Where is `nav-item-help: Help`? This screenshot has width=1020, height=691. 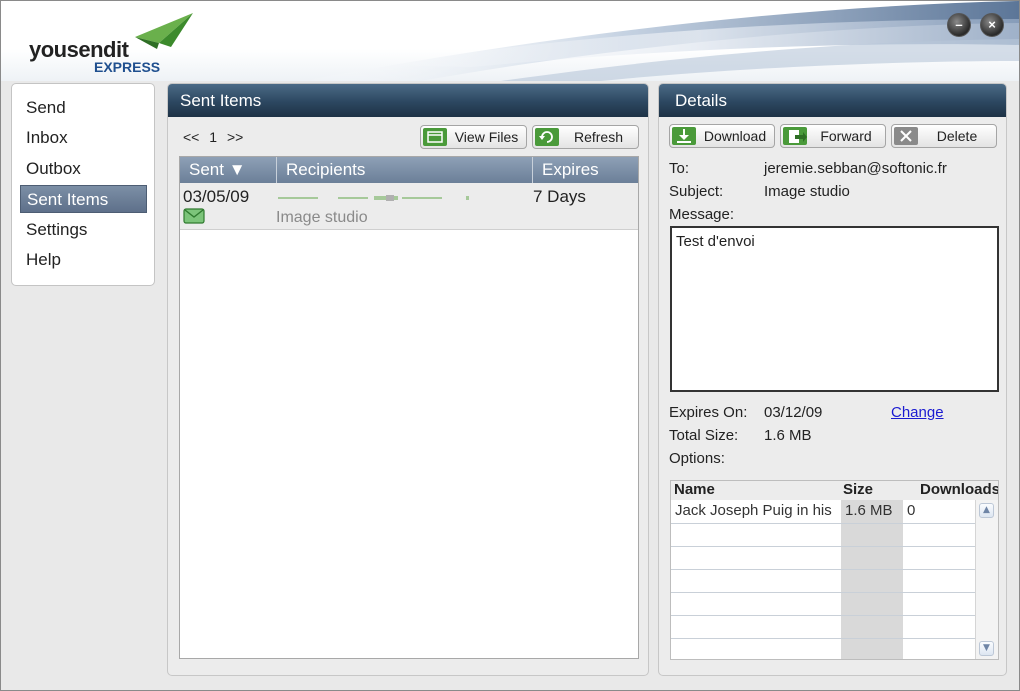 nav-item-help: Help is located at coordinates (83, 260).